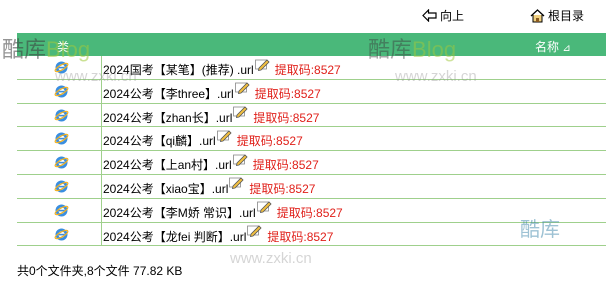  What do you see at coordinates (311, 44) in the screenshot?
I see `table-header: 类 名称 ⊿` at bounding box center [311, 44].